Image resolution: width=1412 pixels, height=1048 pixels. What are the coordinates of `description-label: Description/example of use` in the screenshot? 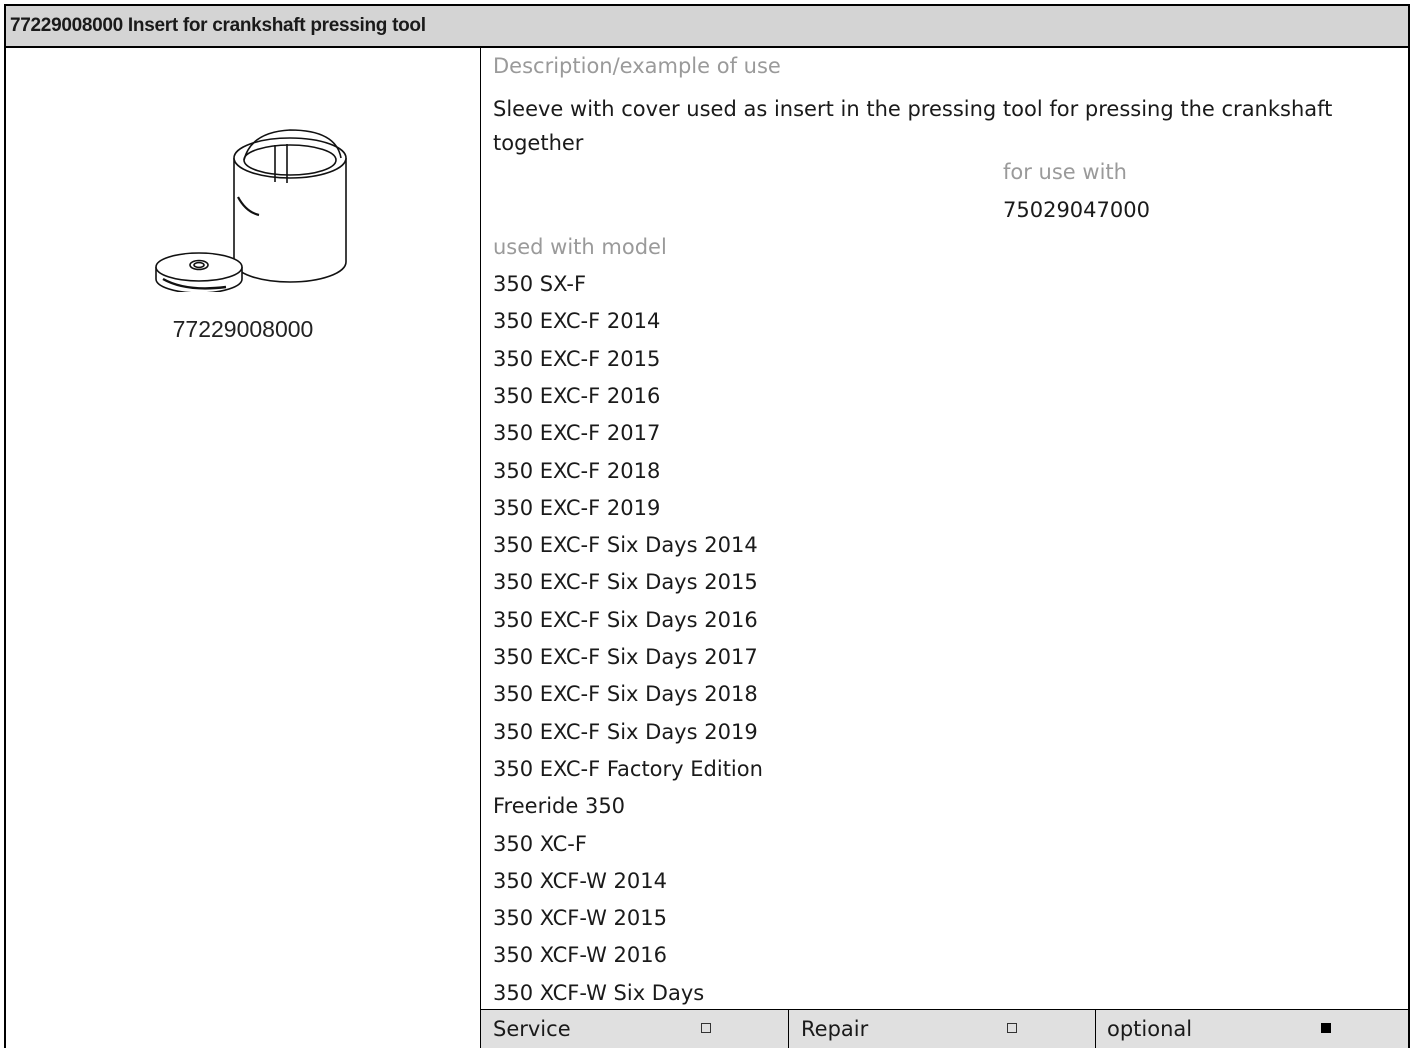 It's located at (637, 66).